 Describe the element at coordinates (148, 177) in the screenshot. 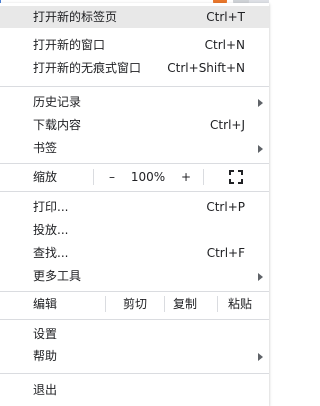

I see `zoom-level: 100%` at that location.